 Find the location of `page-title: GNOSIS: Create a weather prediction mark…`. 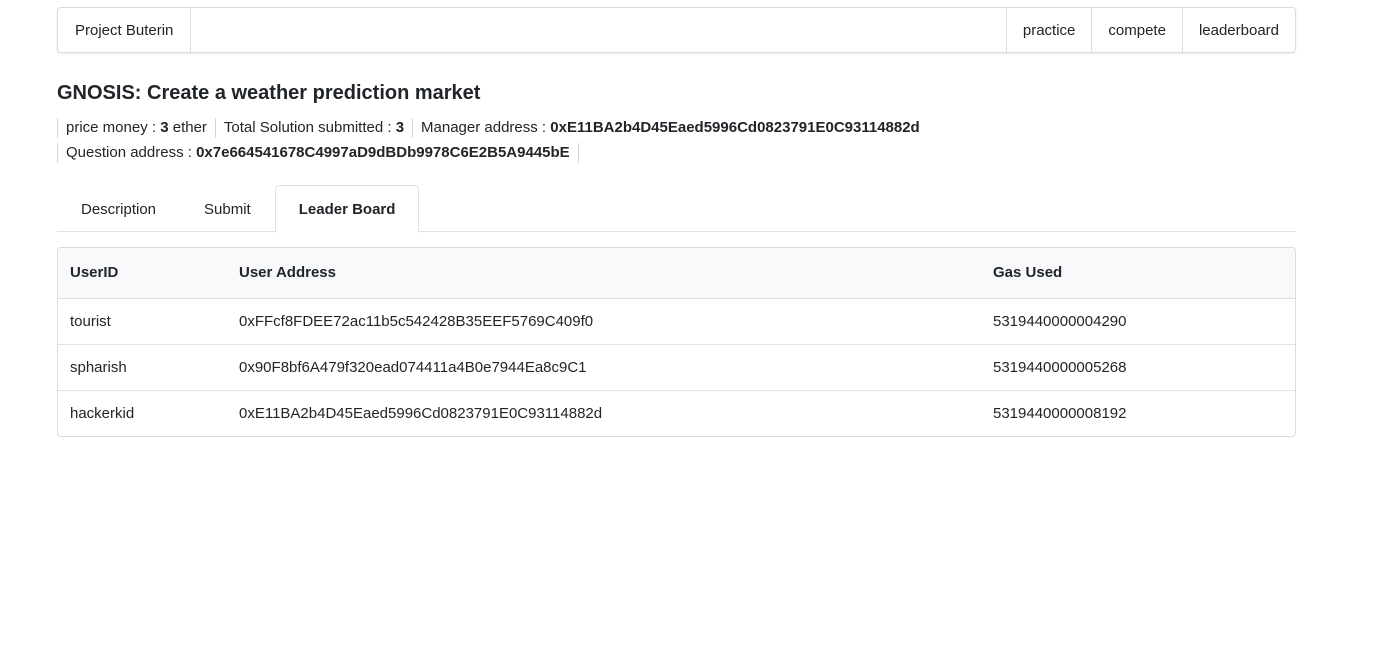

page-title: GNOSIS: Create a weather prediction mark… is located at coordinates (269, 93).